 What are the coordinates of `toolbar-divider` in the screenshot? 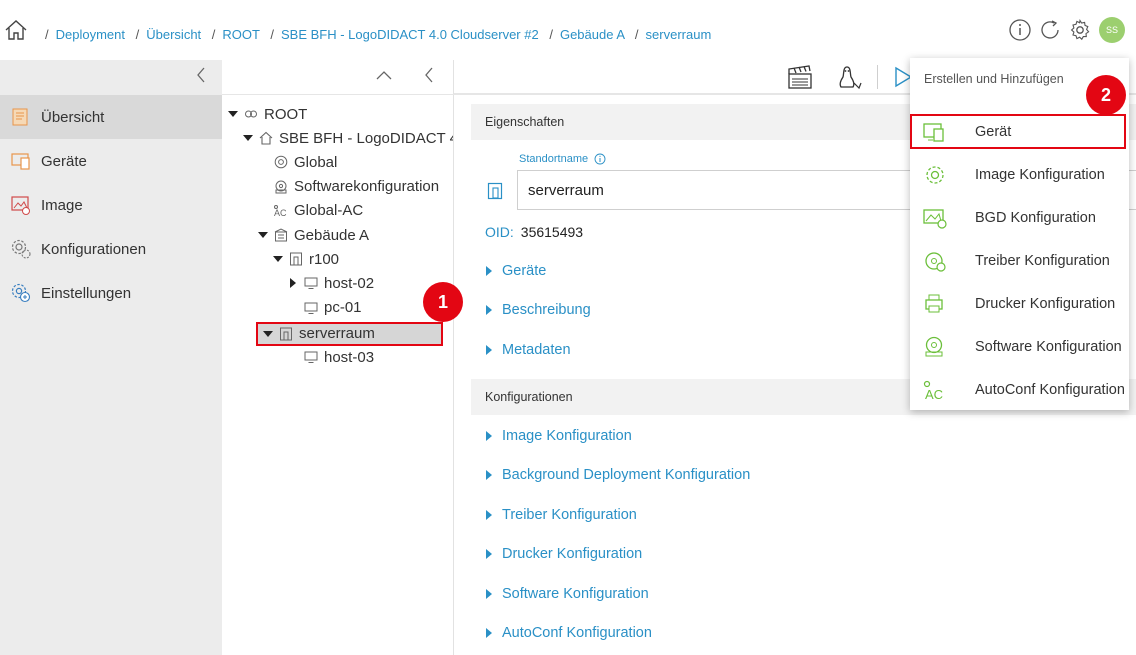 It's located at (877, 77).